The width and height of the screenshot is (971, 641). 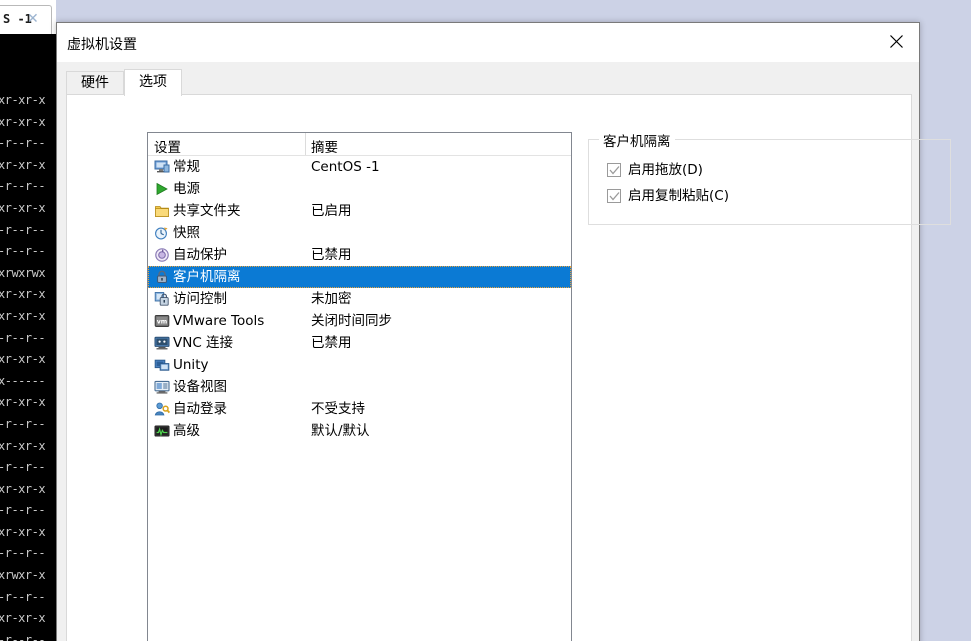 What do you see at coordinates (102, 45) in the screenshot?
I see `dialog-title: 虚拟机设置` at bounding box center [102, 45].